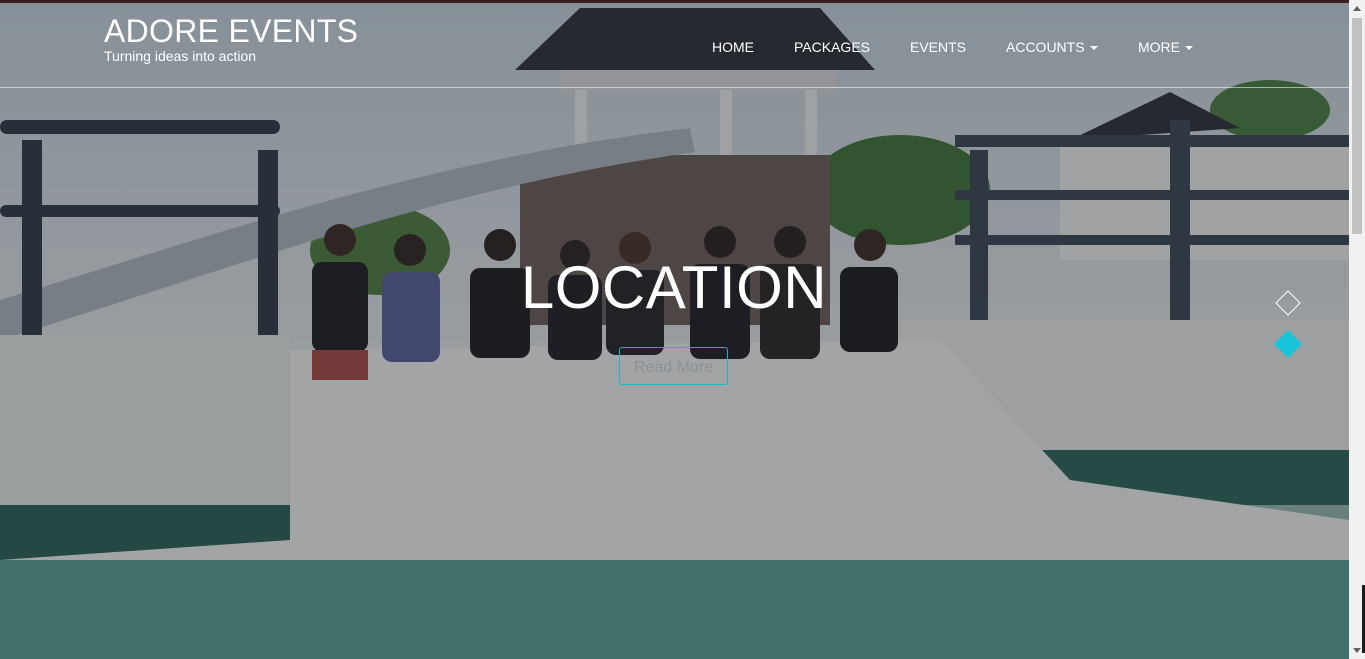  What do you see at coordinates (231, 31) in the screenshot?
I see `brand-title: ADORE EVENTS` at bounding box center [231, 31].